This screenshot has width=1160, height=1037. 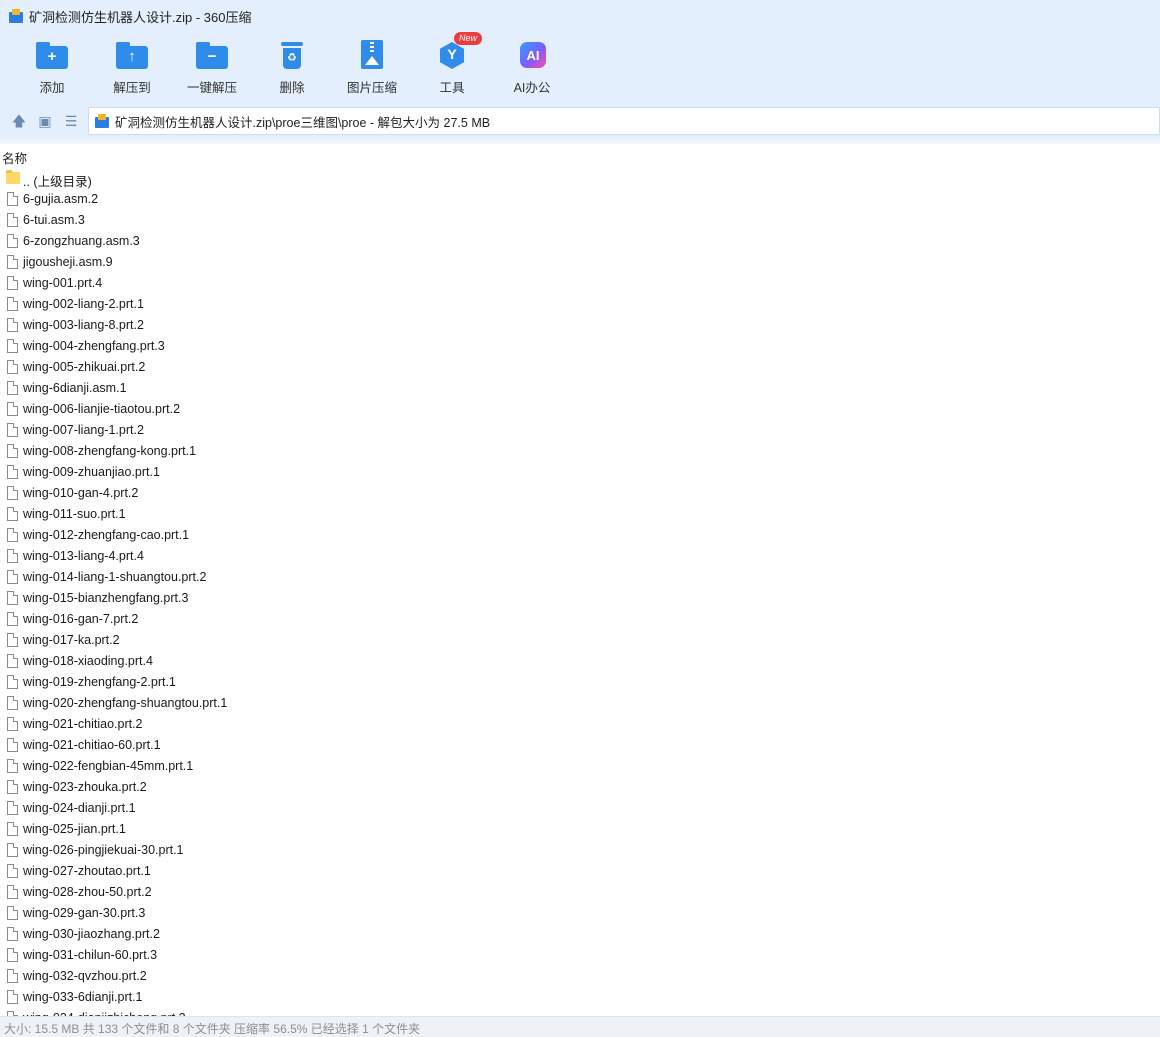 I want to click on up-arrow-icon: 🡅, so click(x=19, y=121).